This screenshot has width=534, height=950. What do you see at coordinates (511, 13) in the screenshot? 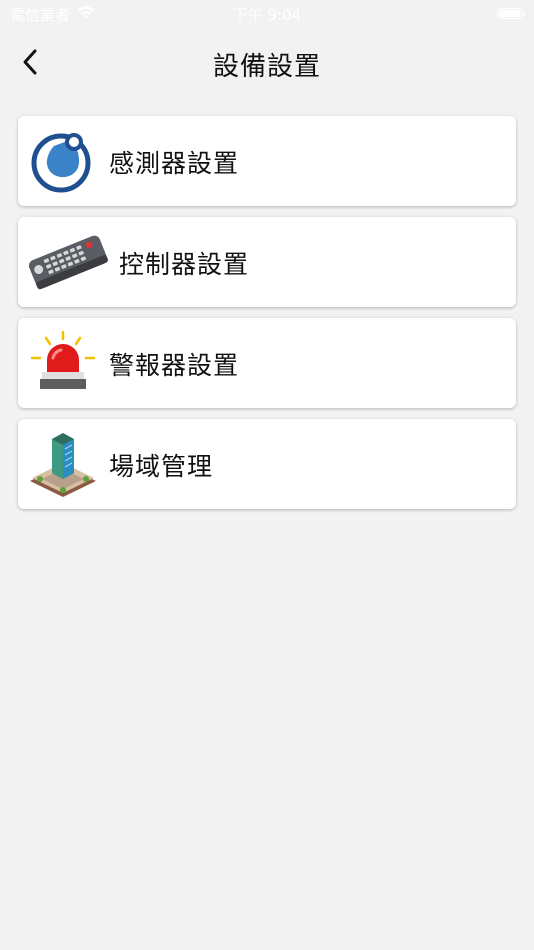
I see `battery-icon` at bounding box center [511, 13].